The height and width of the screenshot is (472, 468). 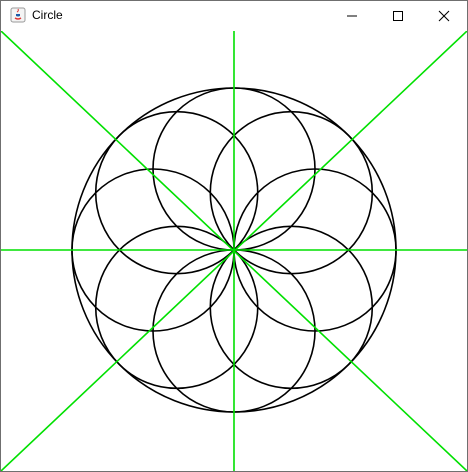 I want to click on window-title: Circle, so click(x=47, y=15).